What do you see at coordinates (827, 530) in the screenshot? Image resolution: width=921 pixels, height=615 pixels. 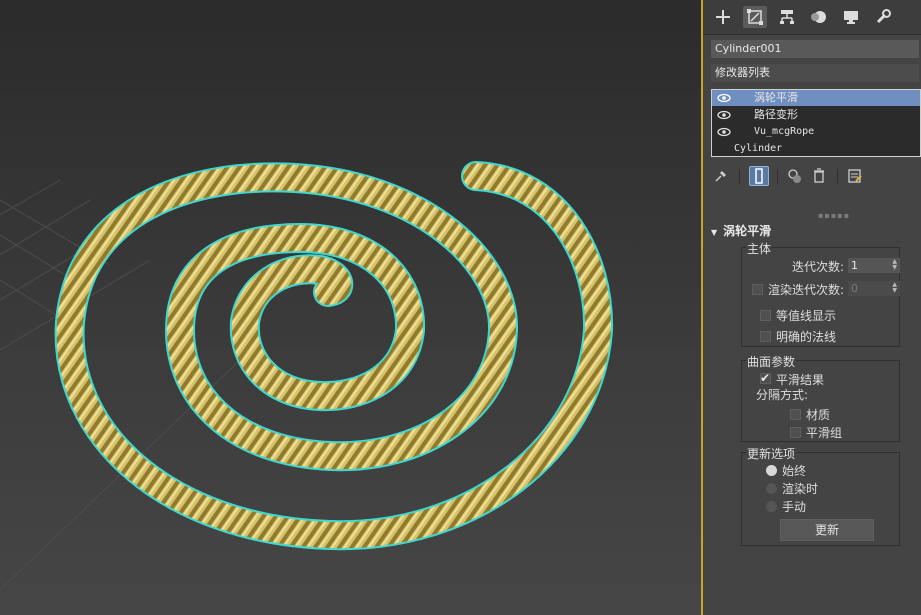 I see `update-button: 更新` at bounding box center [827, 530].